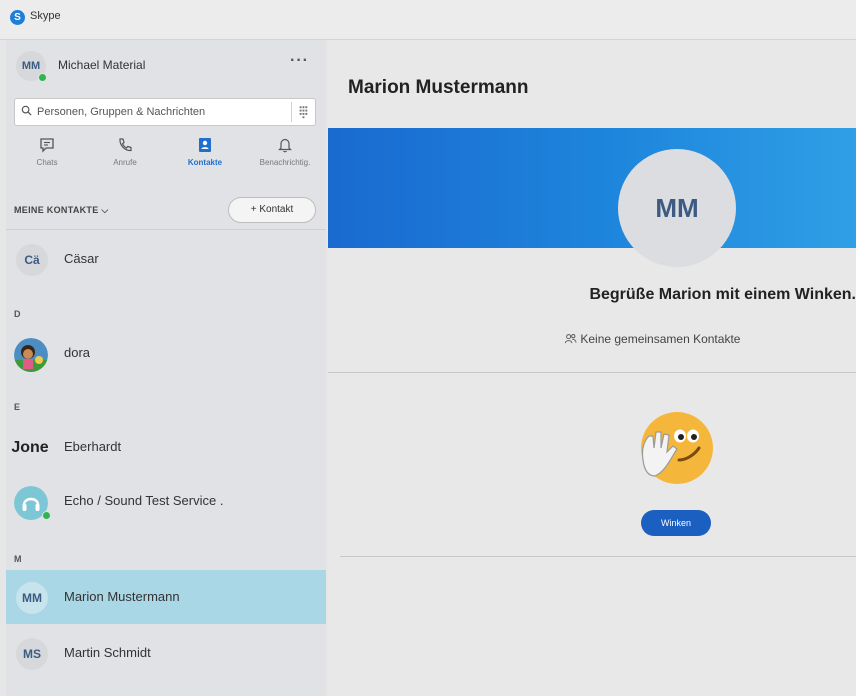 This screenshot has width=856, height=696. I want to click on contact-avatar-text: Jone, so click(30, 447).